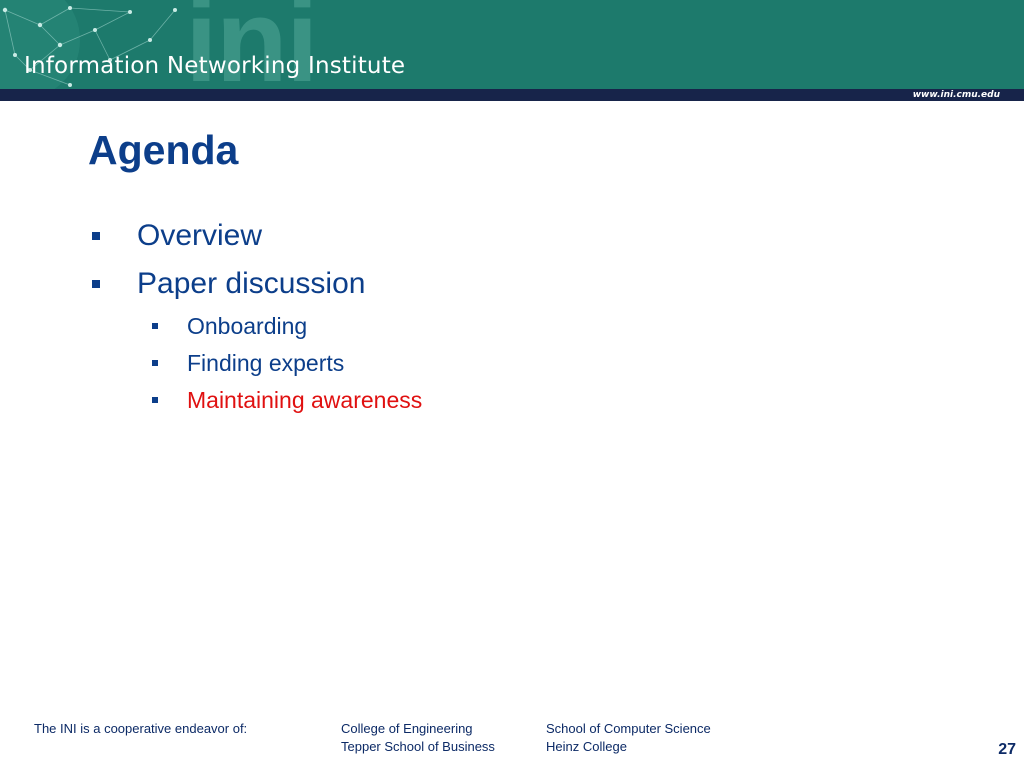 The width and height of the screenshot is (1024, 768). What do you see at coordinates (215, 66) in the screenshot?
I see `institute-name: Information Networking Institute` at bounding box center [215, 66].